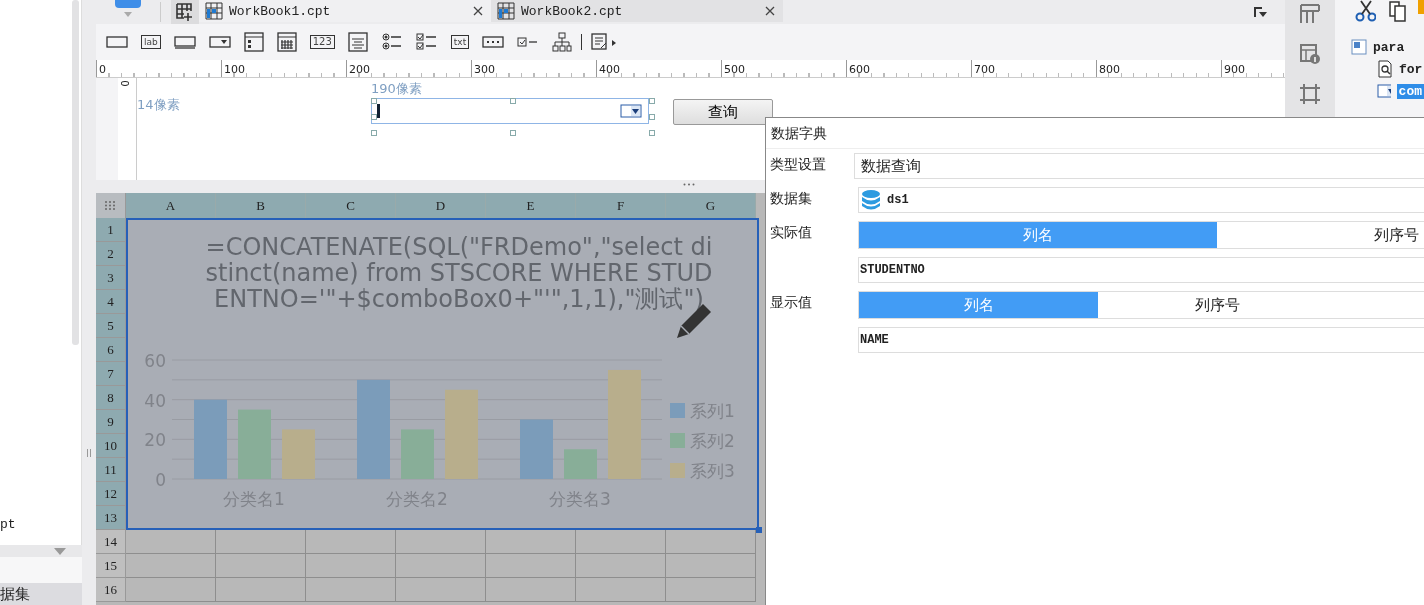 Image resolution: width=1424 pixels, height=605 pixels. Describe the element at coordinates (111, 566) in the screenshot. I see `row-header: 15` at that location.